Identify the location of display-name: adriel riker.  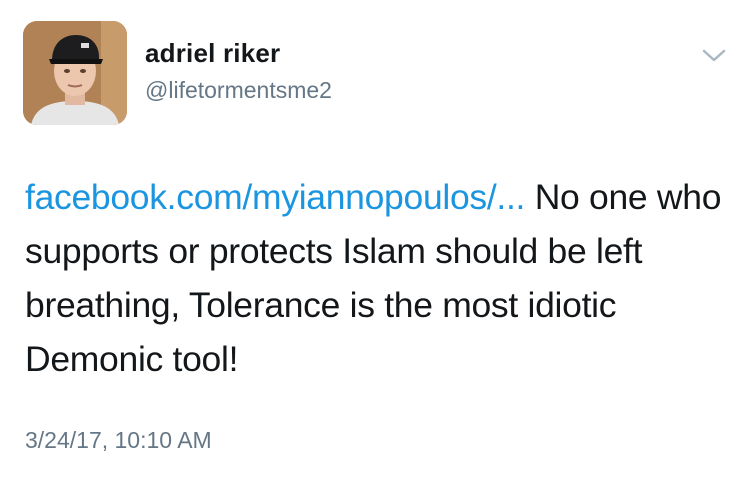
(212, 53).